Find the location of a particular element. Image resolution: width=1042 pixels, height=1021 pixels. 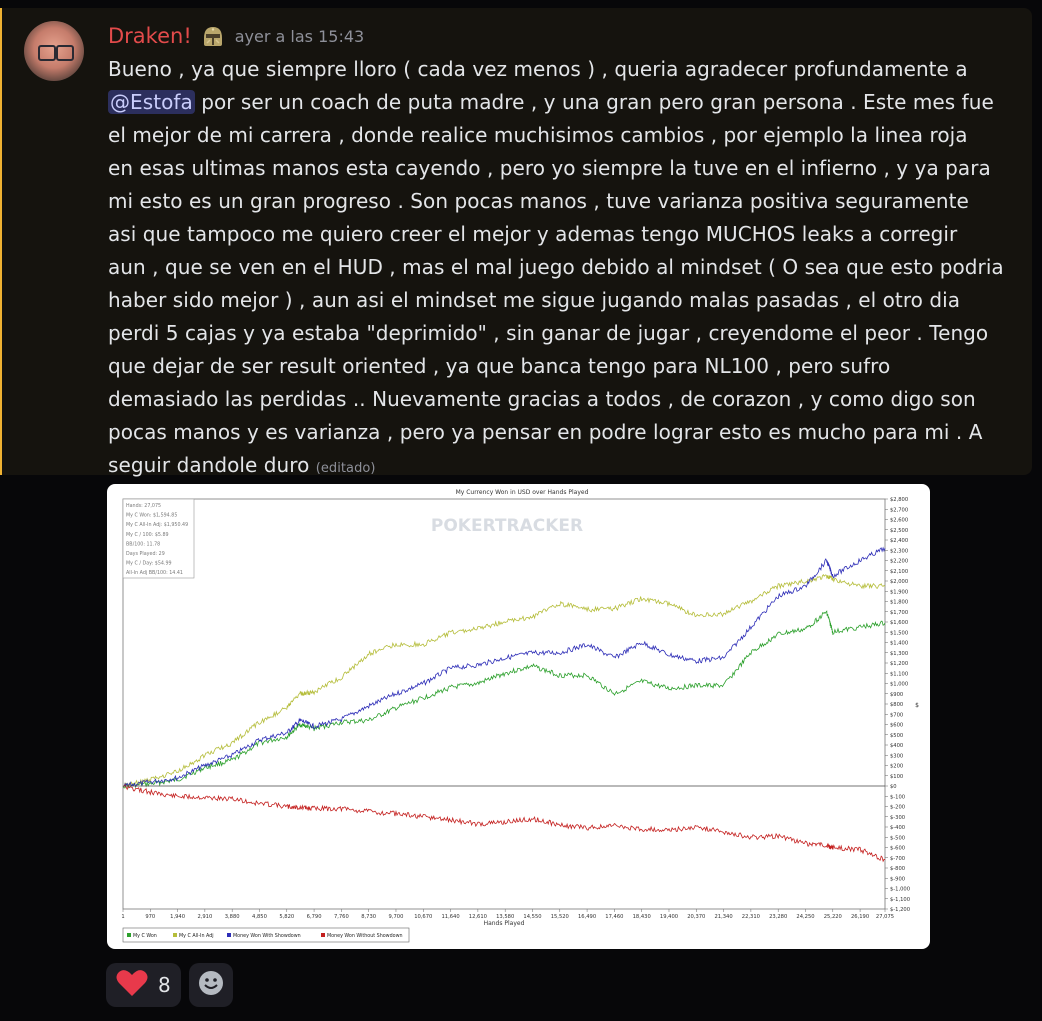

x-tick-label: 23,280 is located at coordinates (778, 917).